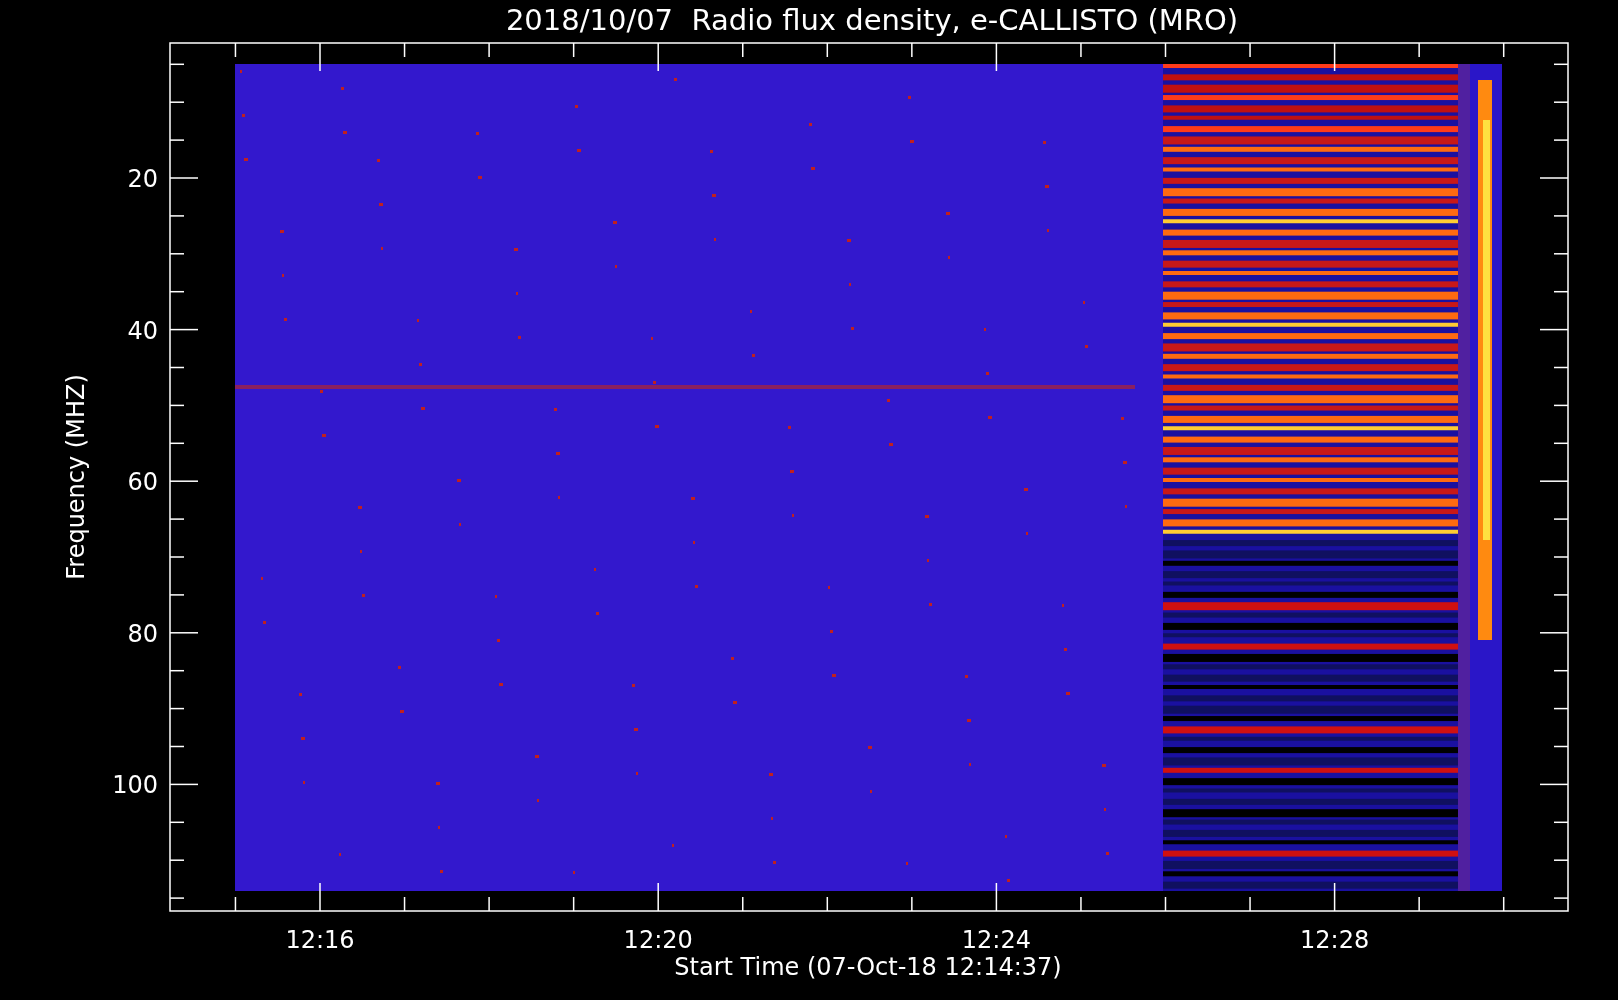  Describe the element at coordinates (872, 20) in the screenshot. I see `chart-title: 2018/10/07 Radio flux density, e-CALLISTO (MRO)` at that location.